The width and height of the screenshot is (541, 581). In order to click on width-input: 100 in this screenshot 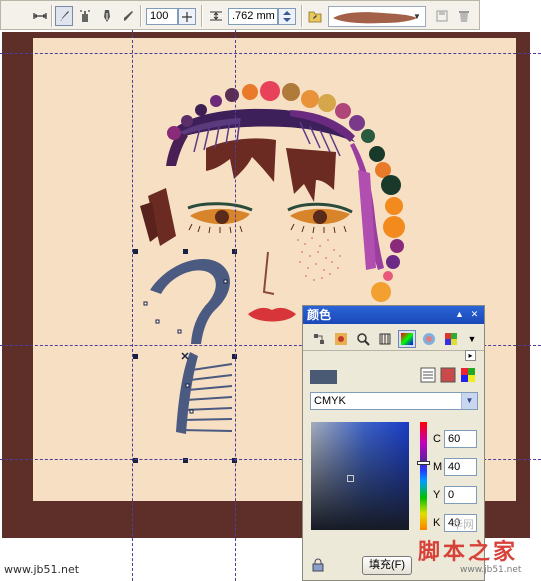, I will do `click(162, 16)`.